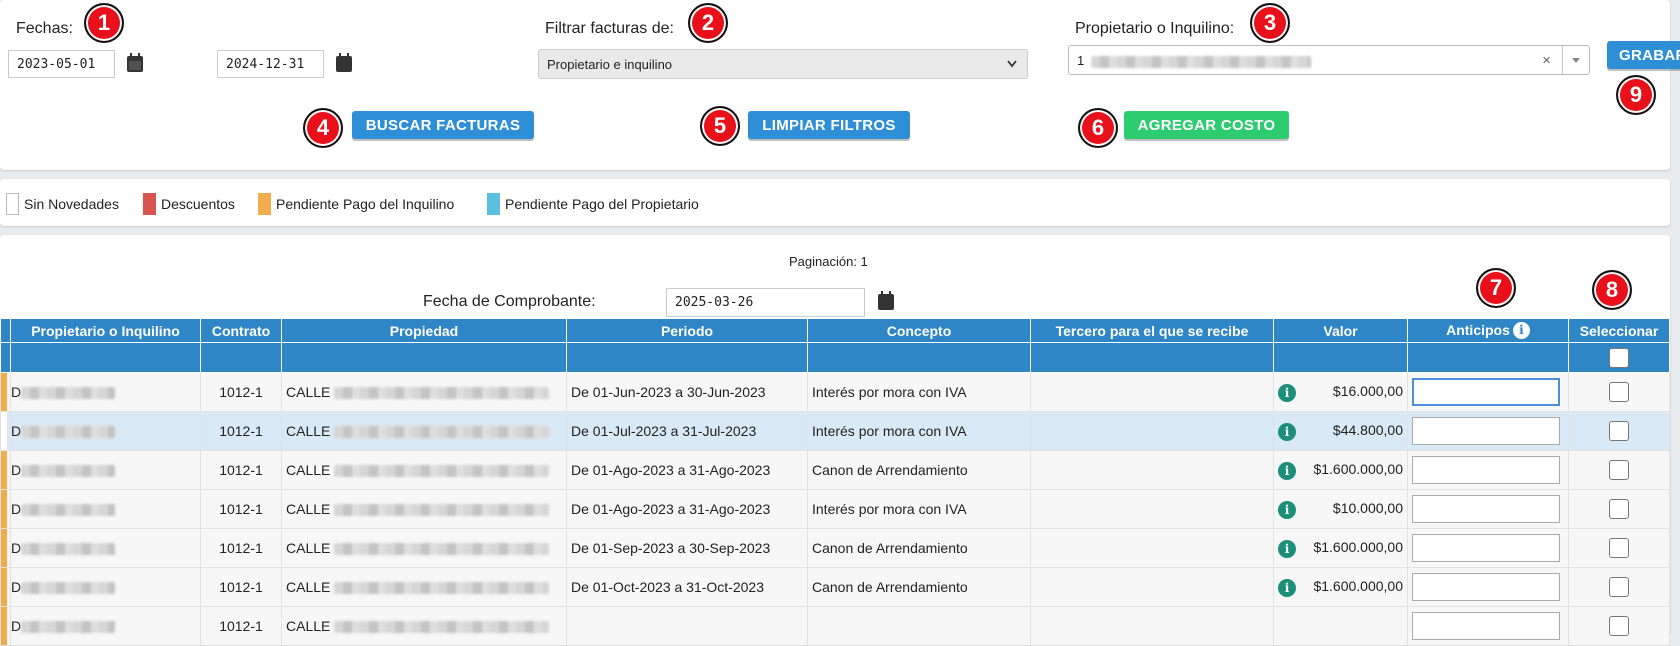  I want to click on periodo-cell: De 01-Jul-2023 a 31-Jul-2023, so click(687, 431).